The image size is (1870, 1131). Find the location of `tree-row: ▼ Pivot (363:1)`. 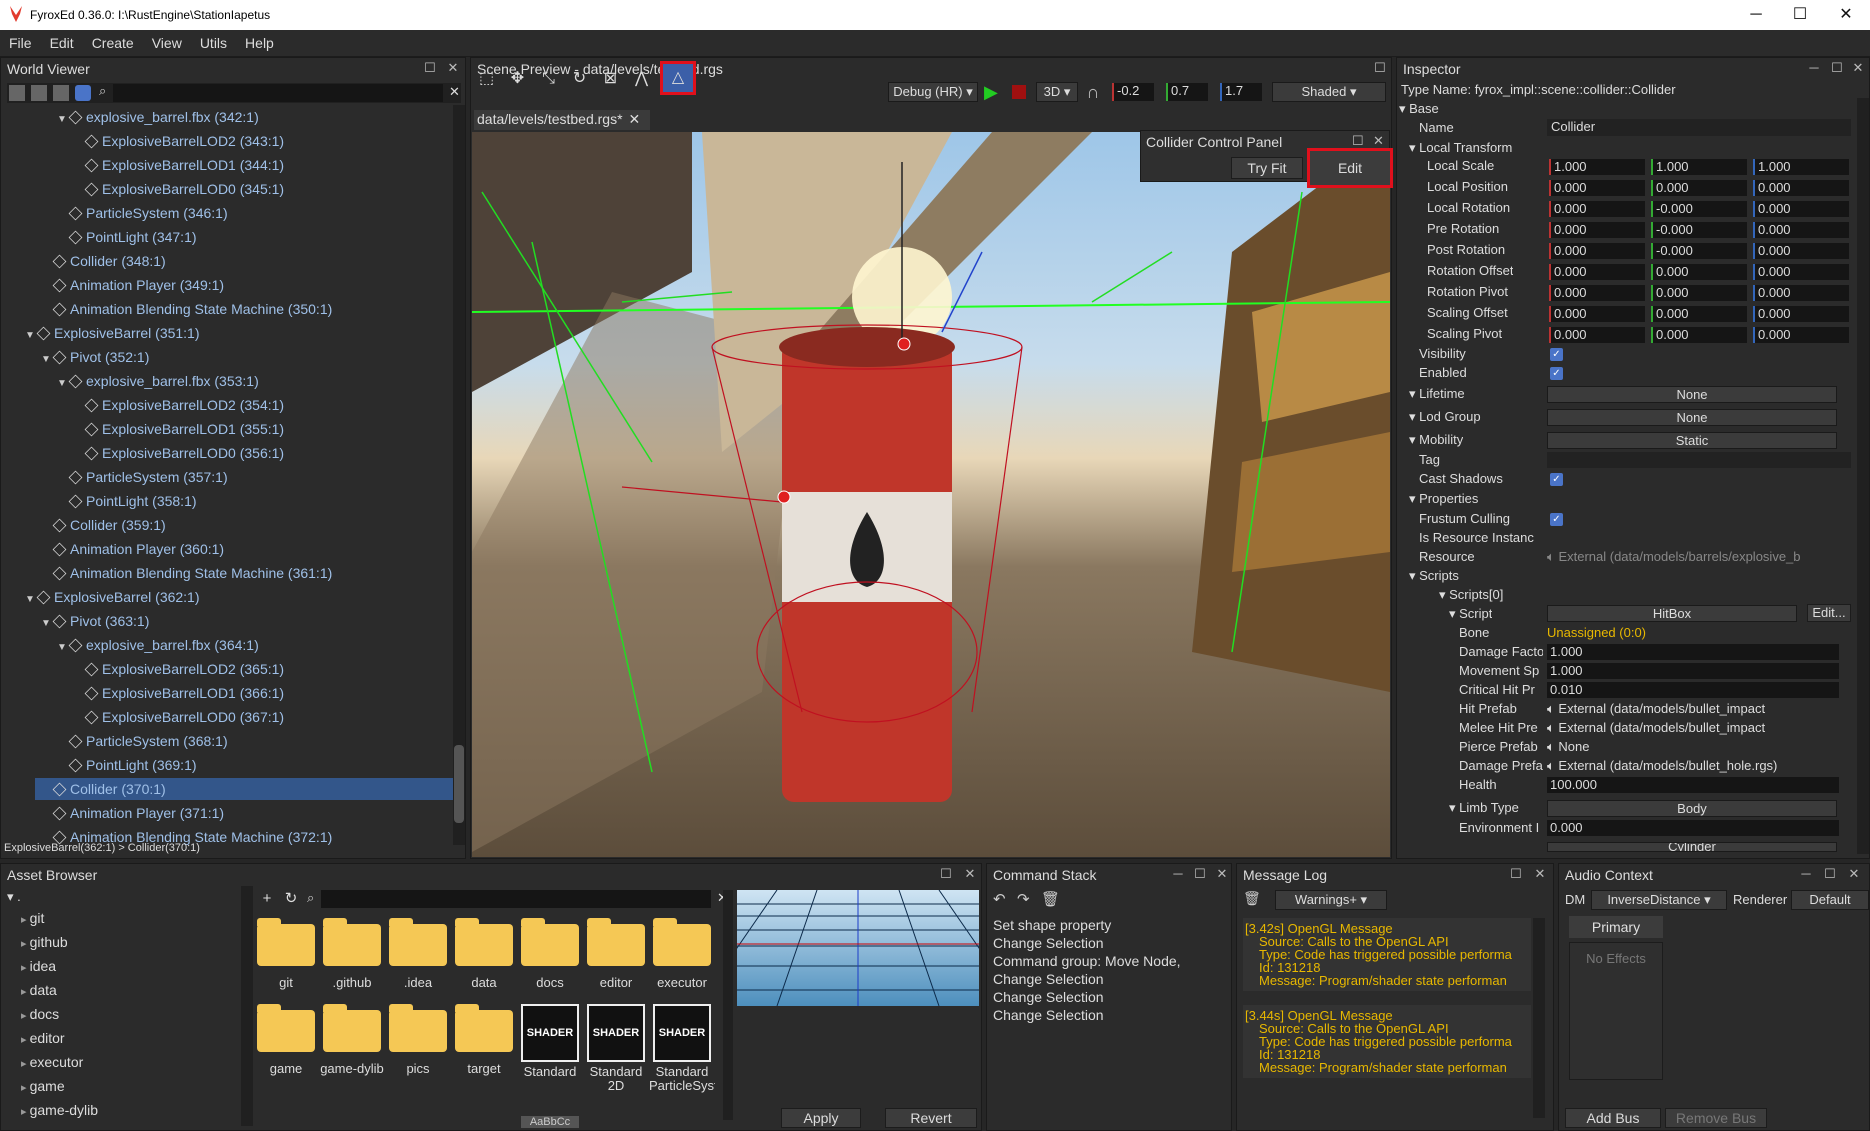

tree-row: ▼ Pivot (363:1) is located at coordinates (95, 621).